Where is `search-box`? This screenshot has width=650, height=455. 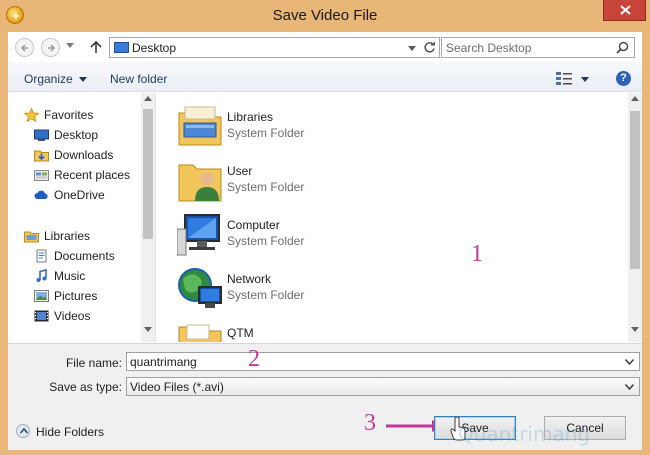 search-box is located at coordinates (538, 47).